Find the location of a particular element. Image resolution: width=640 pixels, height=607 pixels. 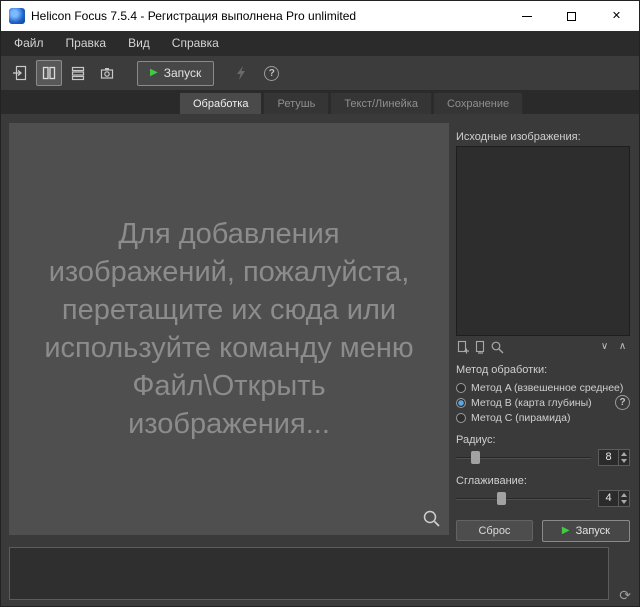

smoothing-label: Сглаживание: is located at coordinates (491, 481).